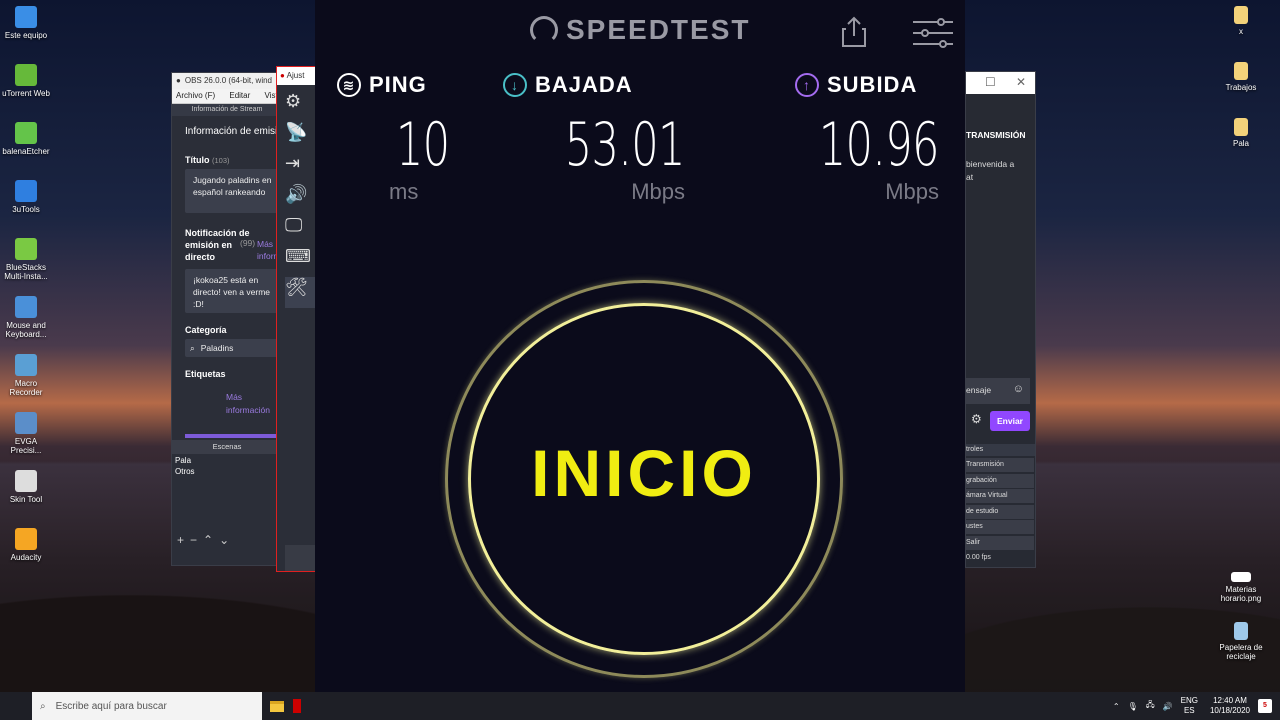  What do you see at coordinates (1000, 496) in the screenshot?
I see `control-button: ámara Virtual` at bounding box center [1000, 496].